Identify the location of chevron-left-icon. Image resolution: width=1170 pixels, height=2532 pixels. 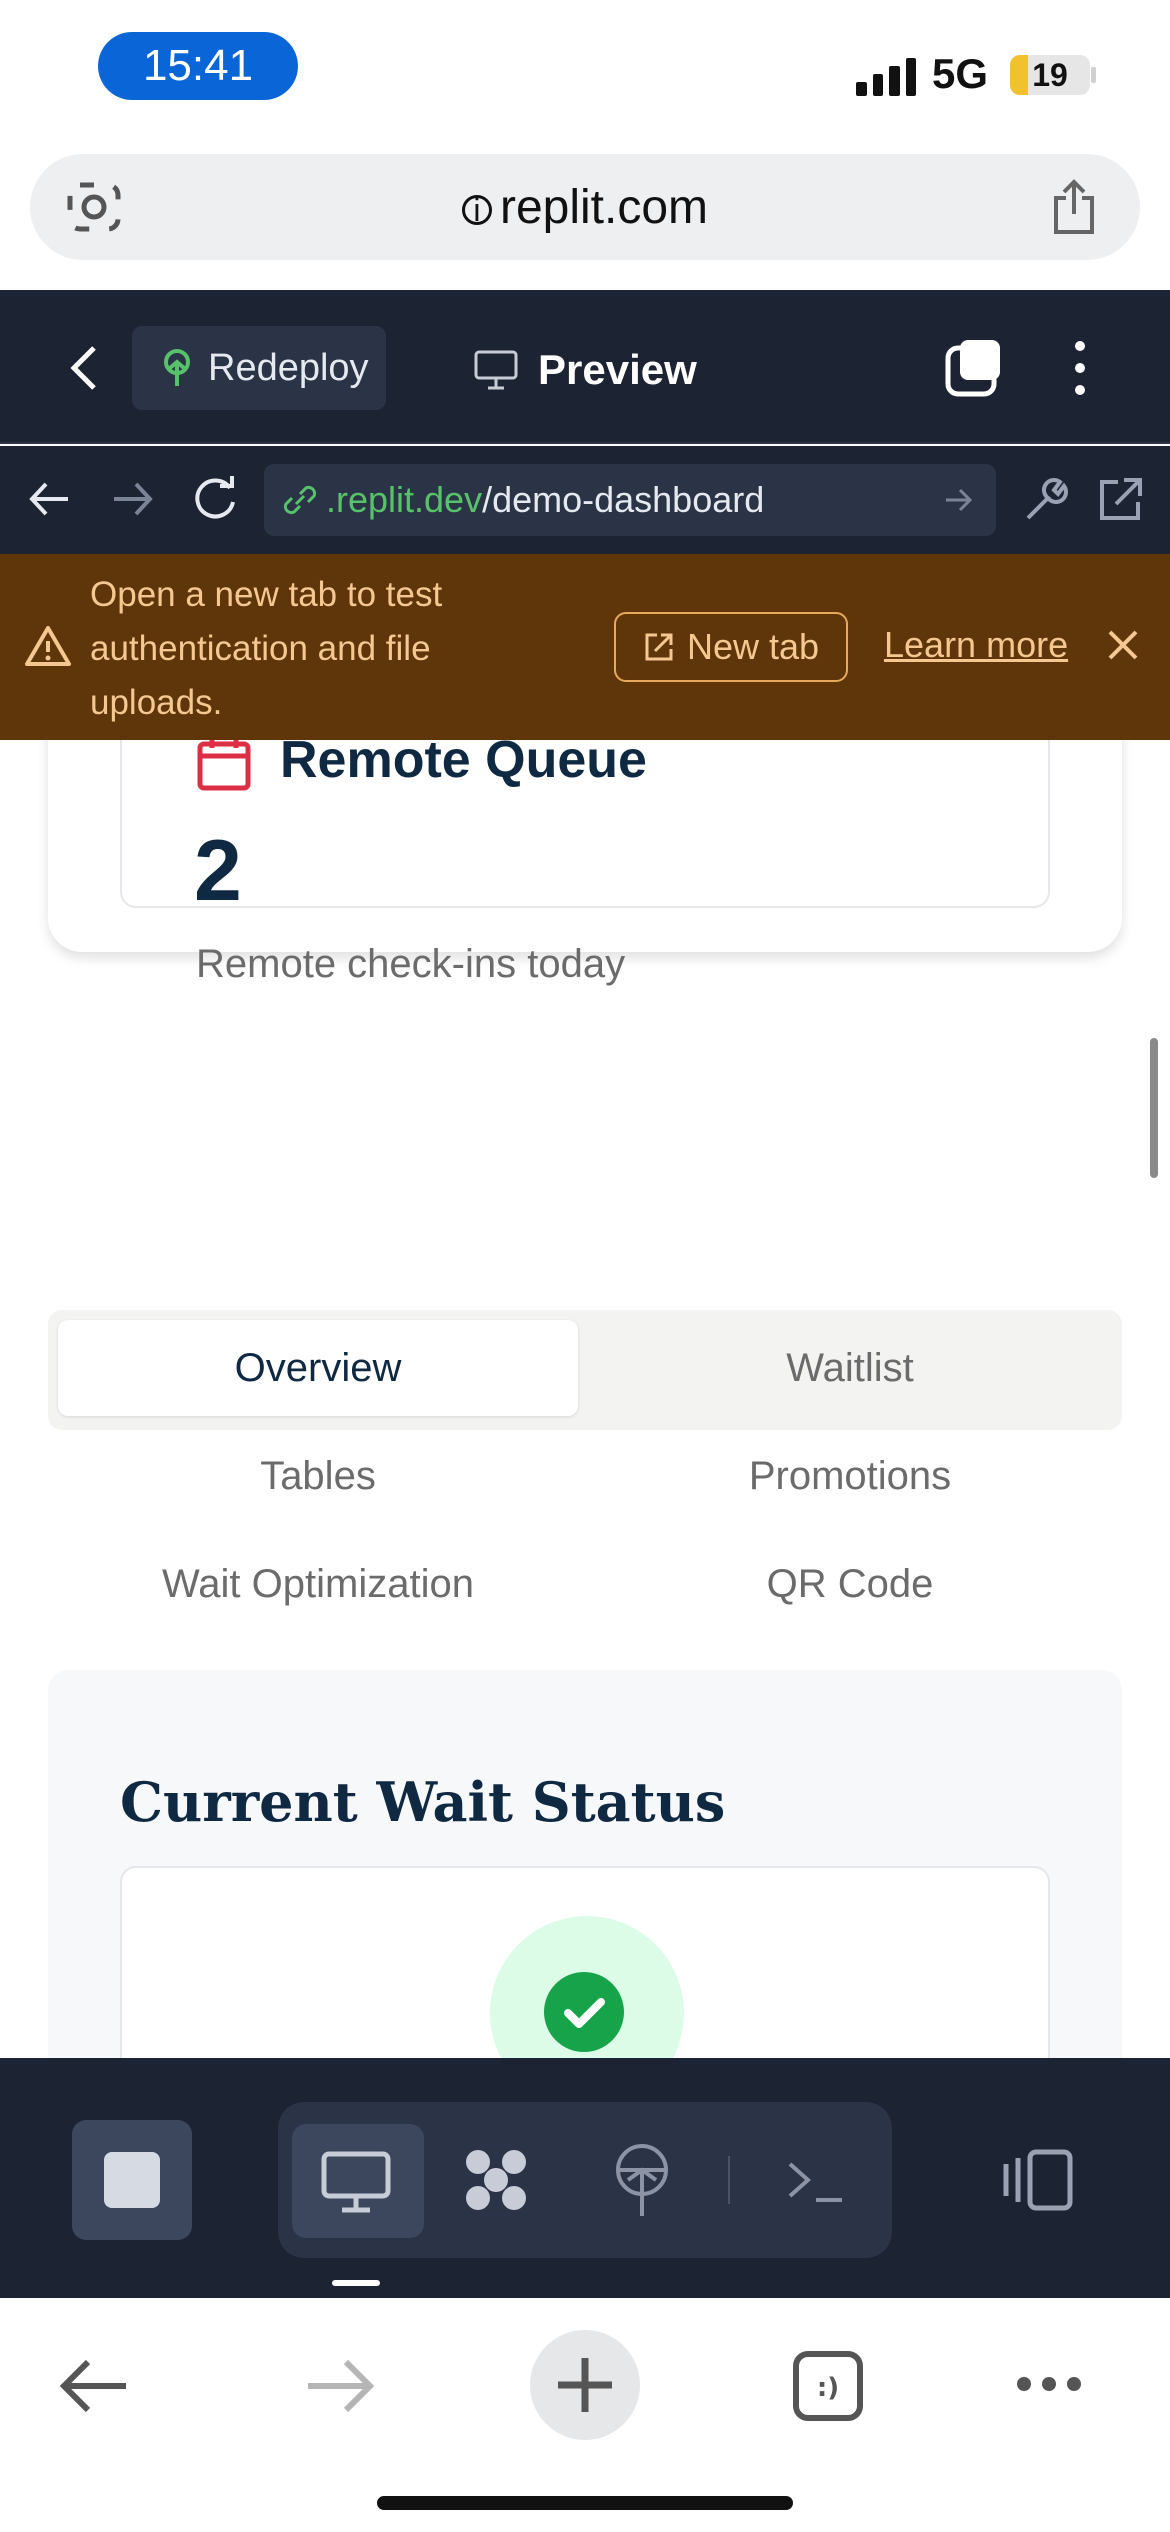
(84, 368).